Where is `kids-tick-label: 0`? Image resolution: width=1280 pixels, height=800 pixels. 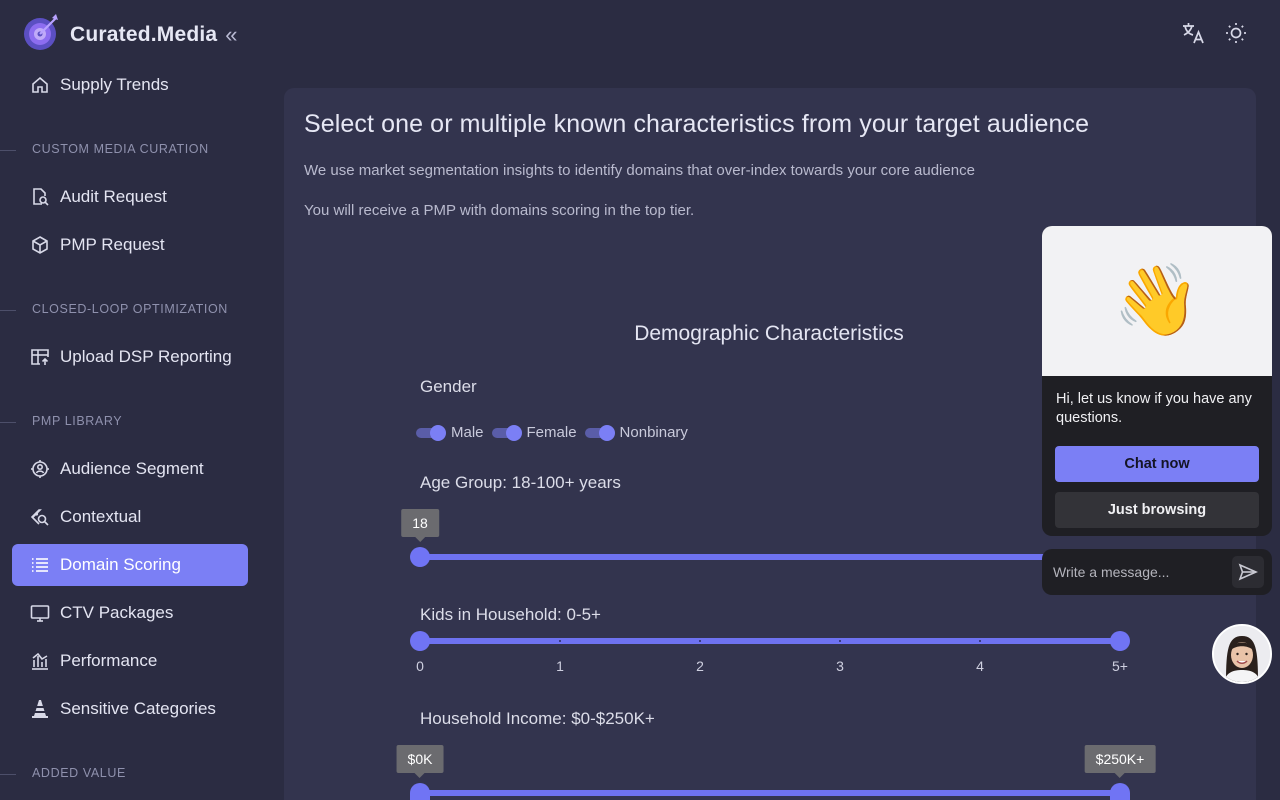 kids-tick-label: 0 is located at coordinates (420, 666).